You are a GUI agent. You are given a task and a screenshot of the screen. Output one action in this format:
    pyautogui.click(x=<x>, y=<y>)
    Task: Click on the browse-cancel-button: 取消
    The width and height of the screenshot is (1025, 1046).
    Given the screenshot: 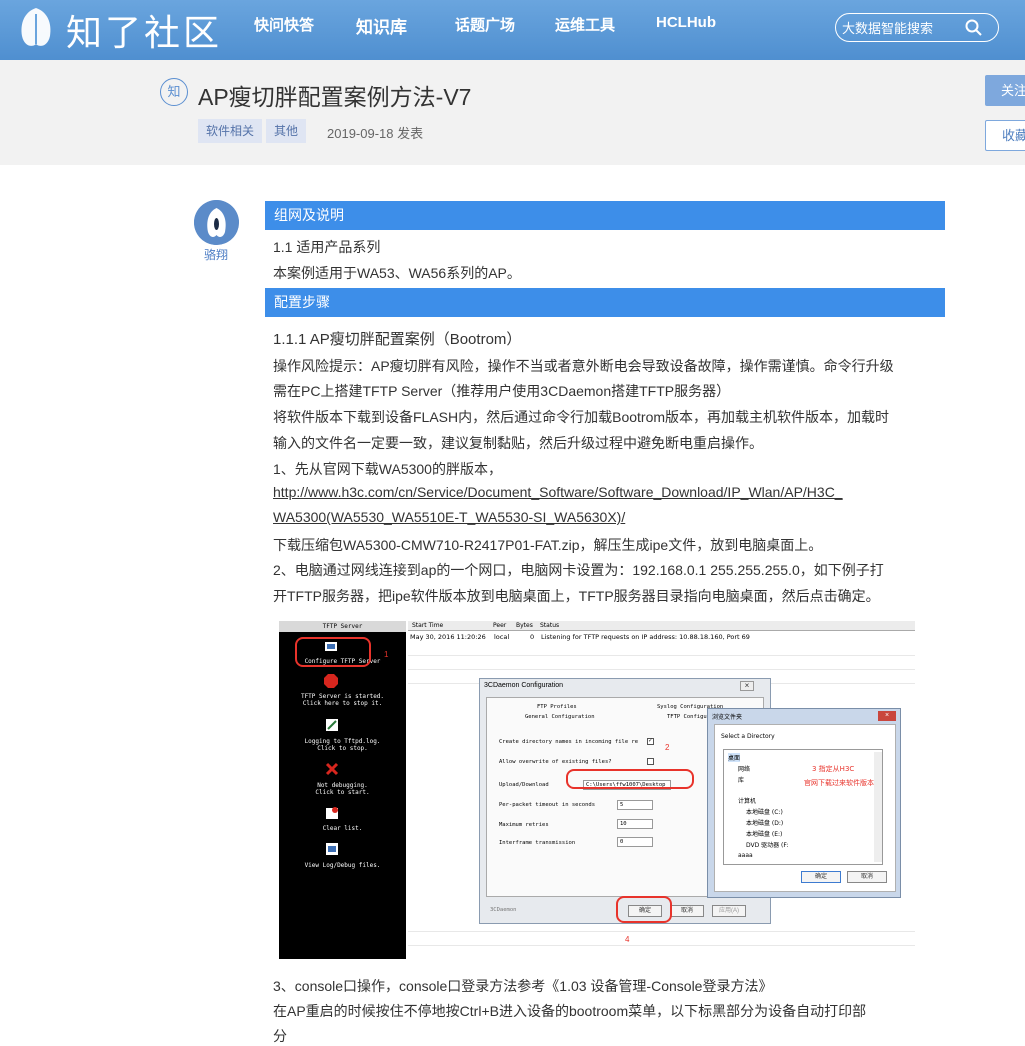 What is the action you would take?
    pyautogui.click(x=867, y=877)
    